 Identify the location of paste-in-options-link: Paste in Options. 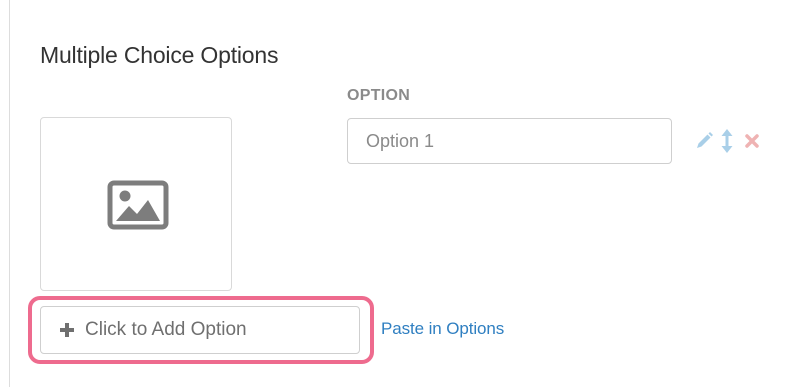
(442, 329).